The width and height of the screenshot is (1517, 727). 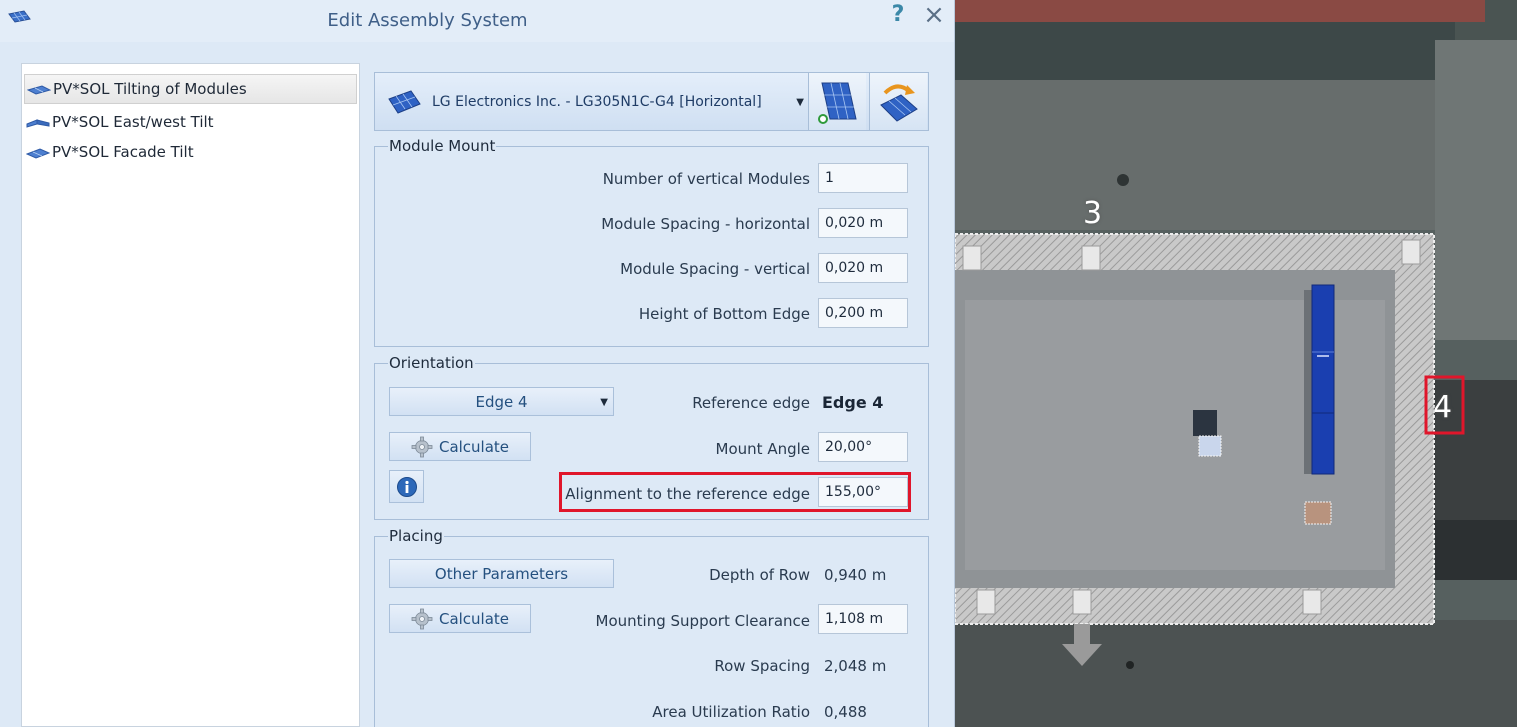 What do you see at coordinates (863, 178) in the screenshot?
I see `vertical-modules-input` at bounding box center [863, 178].